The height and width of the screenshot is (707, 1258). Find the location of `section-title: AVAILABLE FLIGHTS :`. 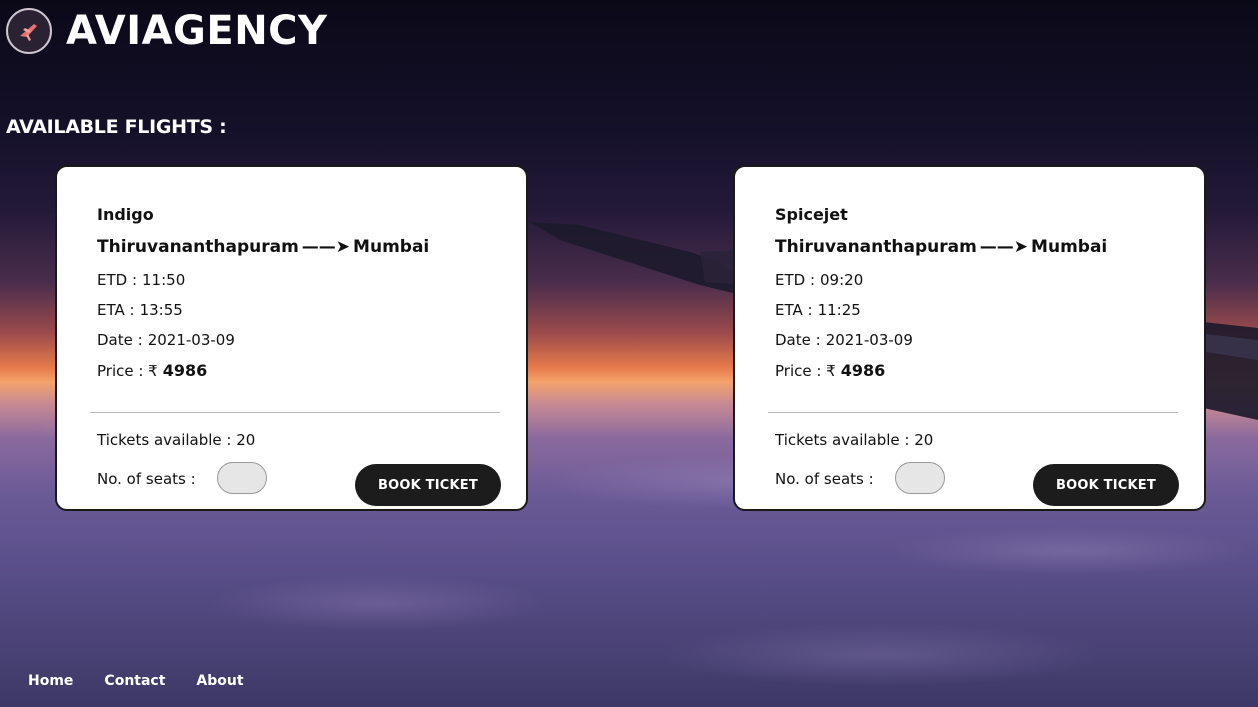

section-title: AVAILABLE FLIGHTS : is located at coordinates (116, 127).